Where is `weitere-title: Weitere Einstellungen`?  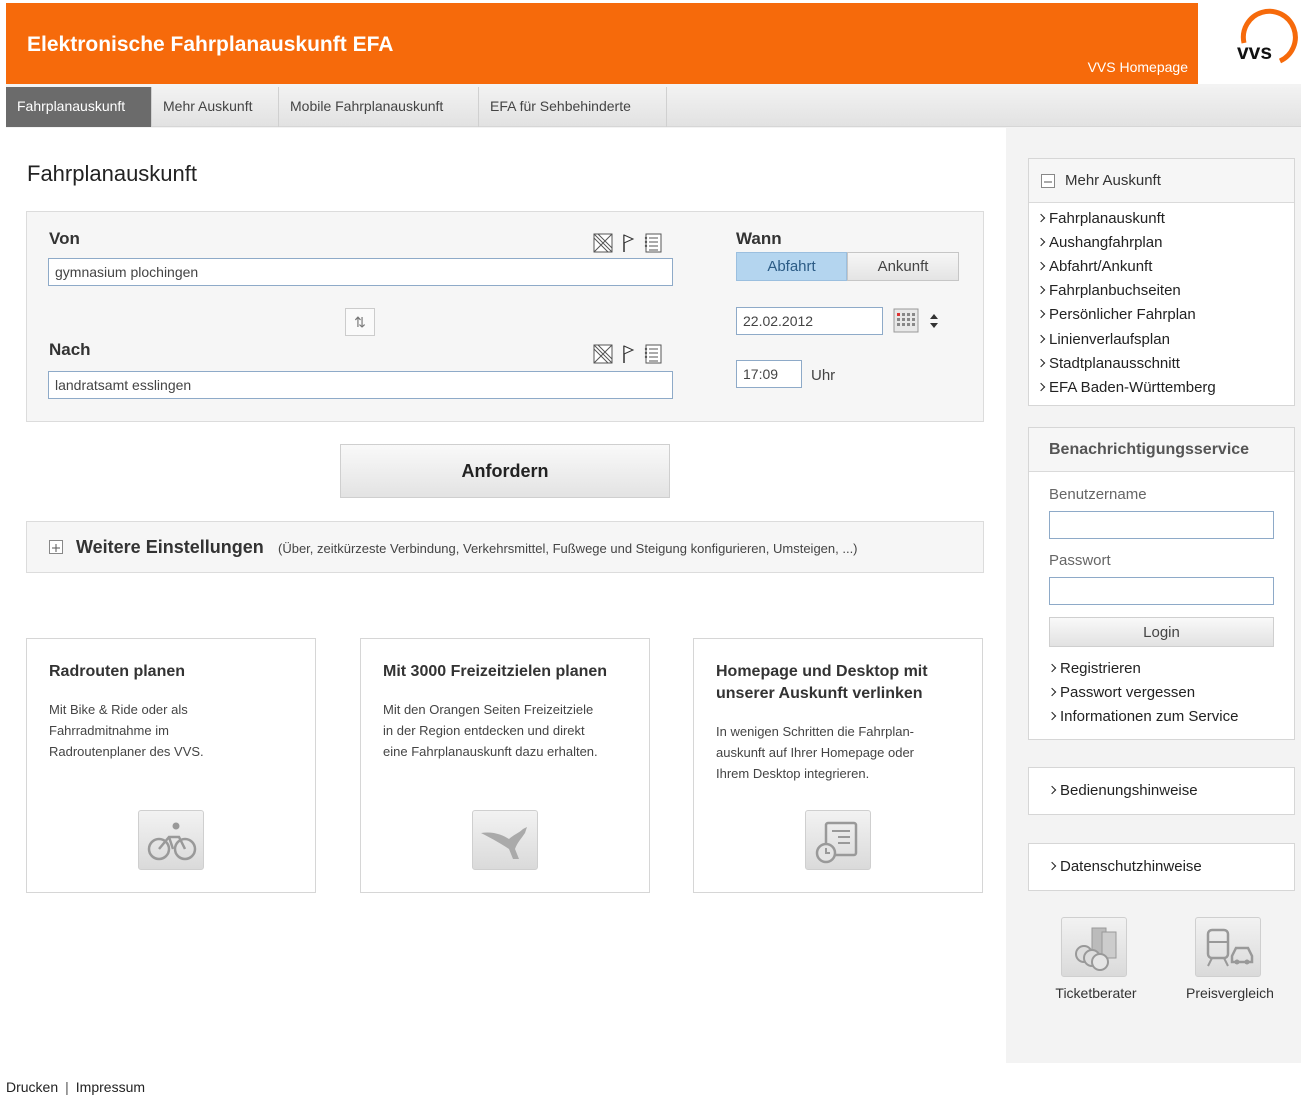
weitere-title: Weitere Einstellungen is located at coordinates (170, 547).